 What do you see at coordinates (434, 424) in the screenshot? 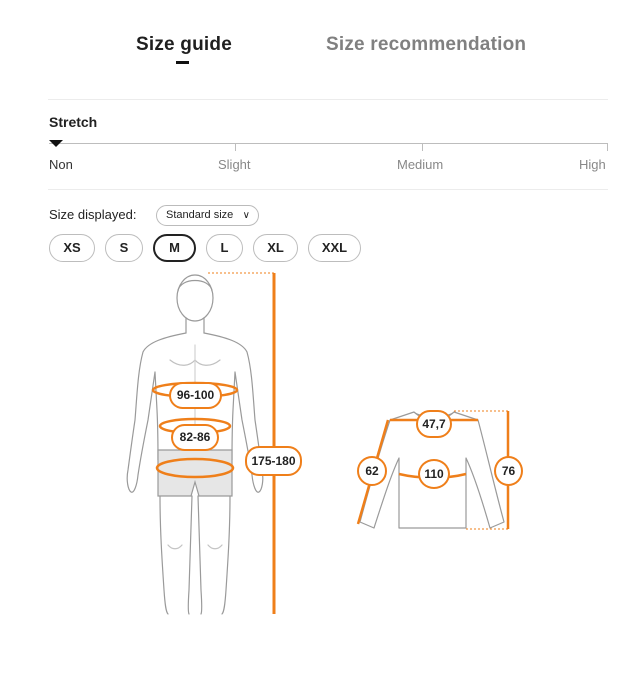
I see `shoulder-measurement-label: 47,7` at bounding box center [434, 424].